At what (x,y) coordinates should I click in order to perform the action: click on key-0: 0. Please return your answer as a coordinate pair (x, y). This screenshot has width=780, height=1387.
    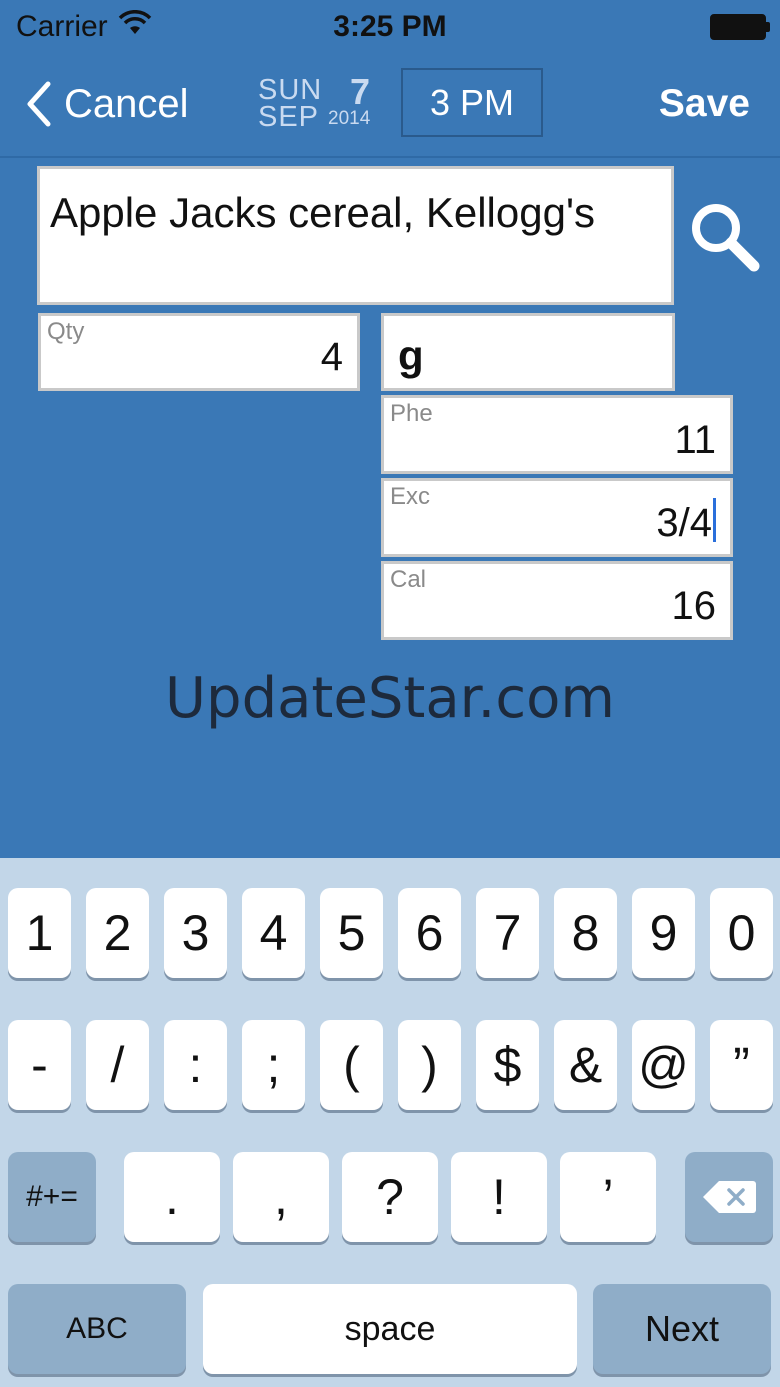
    Looking at the image, I should click on (741, 933).